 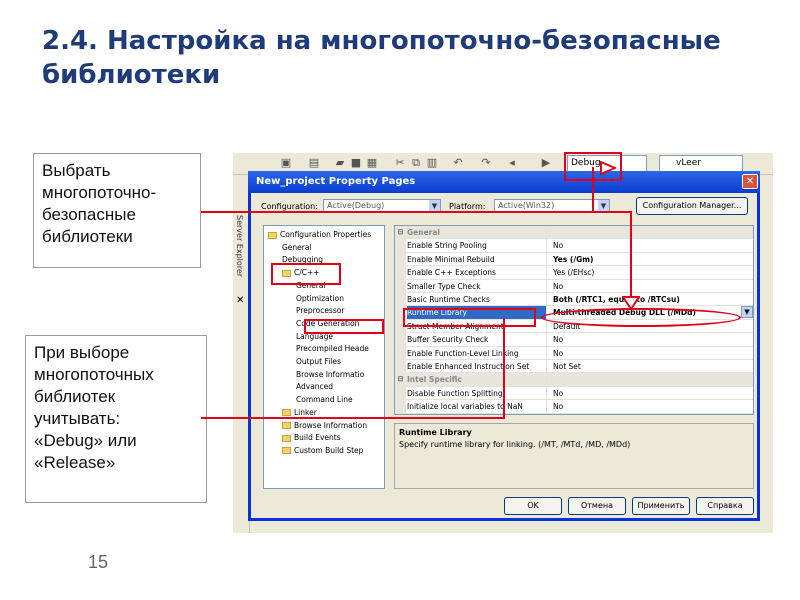 I want to click on tree-item: Preprocessor, so click(x=320, y=311).